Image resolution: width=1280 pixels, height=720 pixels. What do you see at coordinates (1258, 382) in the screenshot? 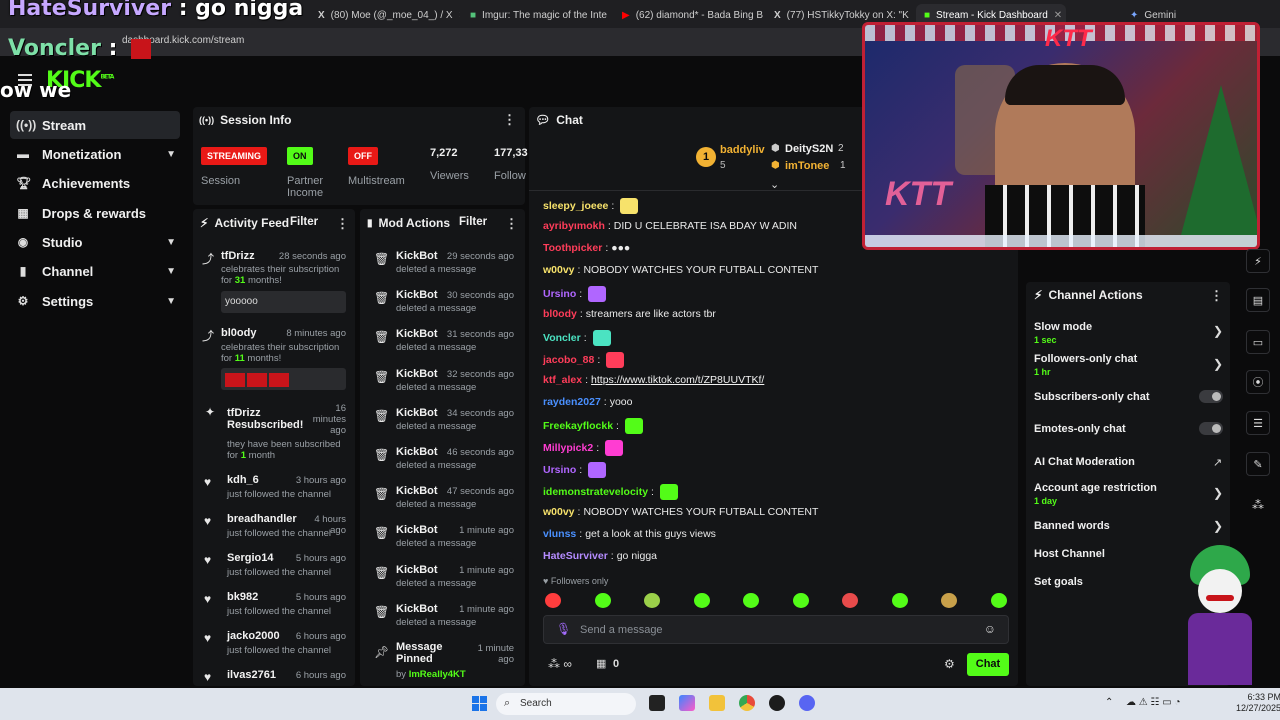
I see `broadcast-icon: ⦿` at bounding box center [1258, 382].